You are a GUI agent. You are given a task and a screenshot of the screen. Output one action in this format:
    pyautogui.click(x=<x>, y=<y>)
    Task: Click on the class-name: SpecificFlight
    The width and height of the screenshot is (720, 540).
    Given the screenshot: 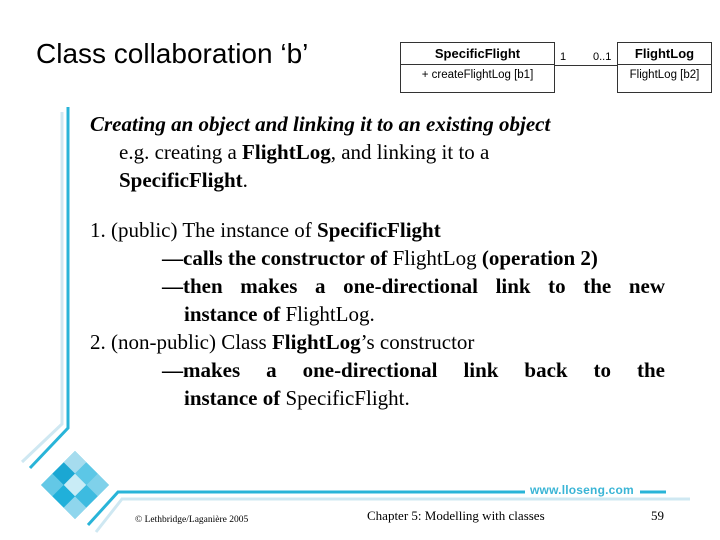 What is the action you would take?
    pyautogui.click(x=477, y=54)
    